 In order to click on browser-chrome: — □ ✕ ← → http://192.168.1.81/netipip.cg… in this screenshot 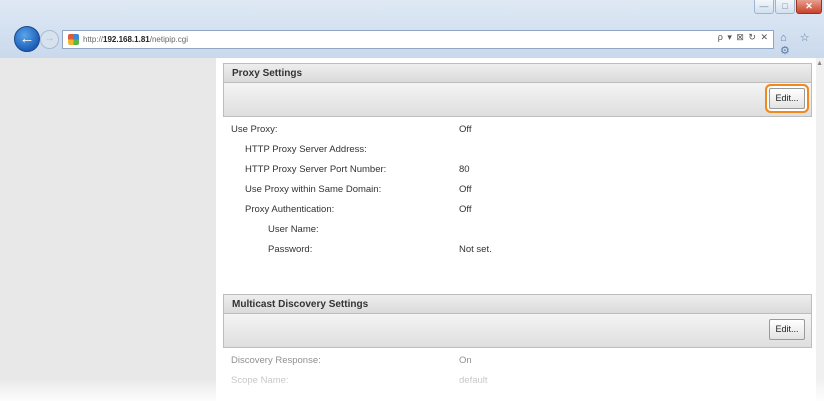, I will do `click(412, 29)`.